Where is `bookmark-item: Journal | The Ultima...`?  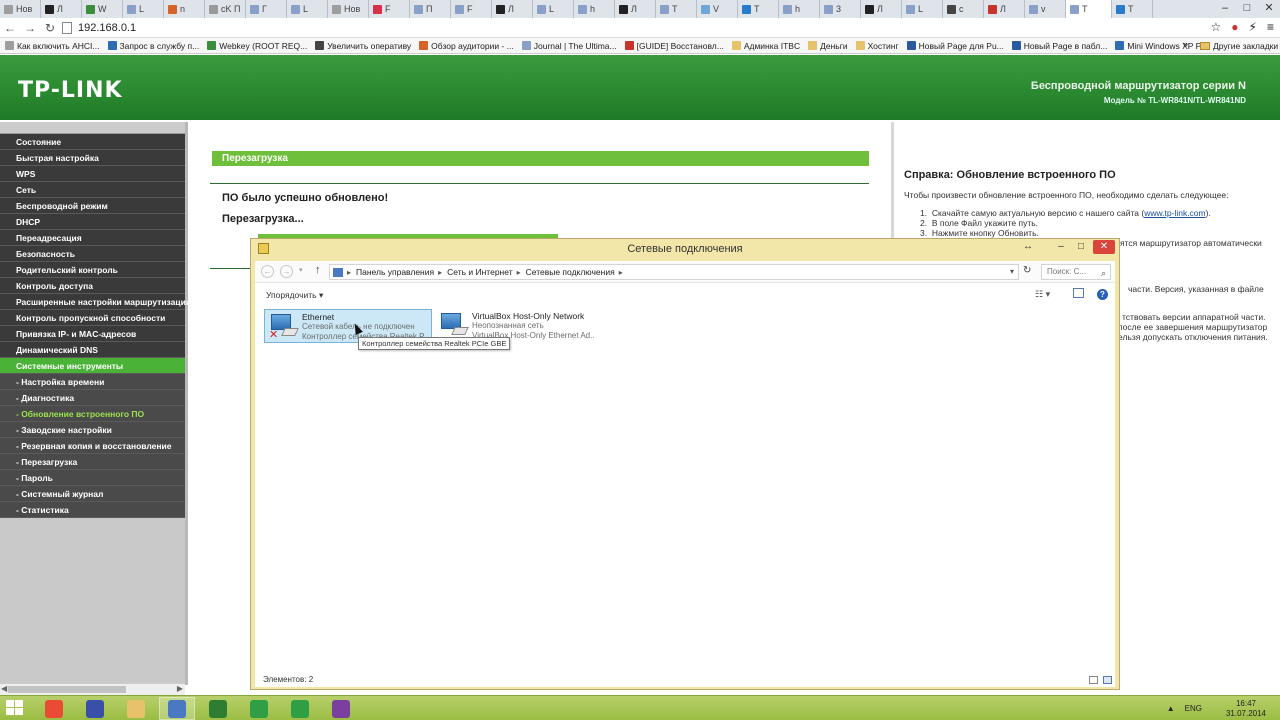 bookmark-item: Journal | The Ultima... is located at coordinates (569, 46).